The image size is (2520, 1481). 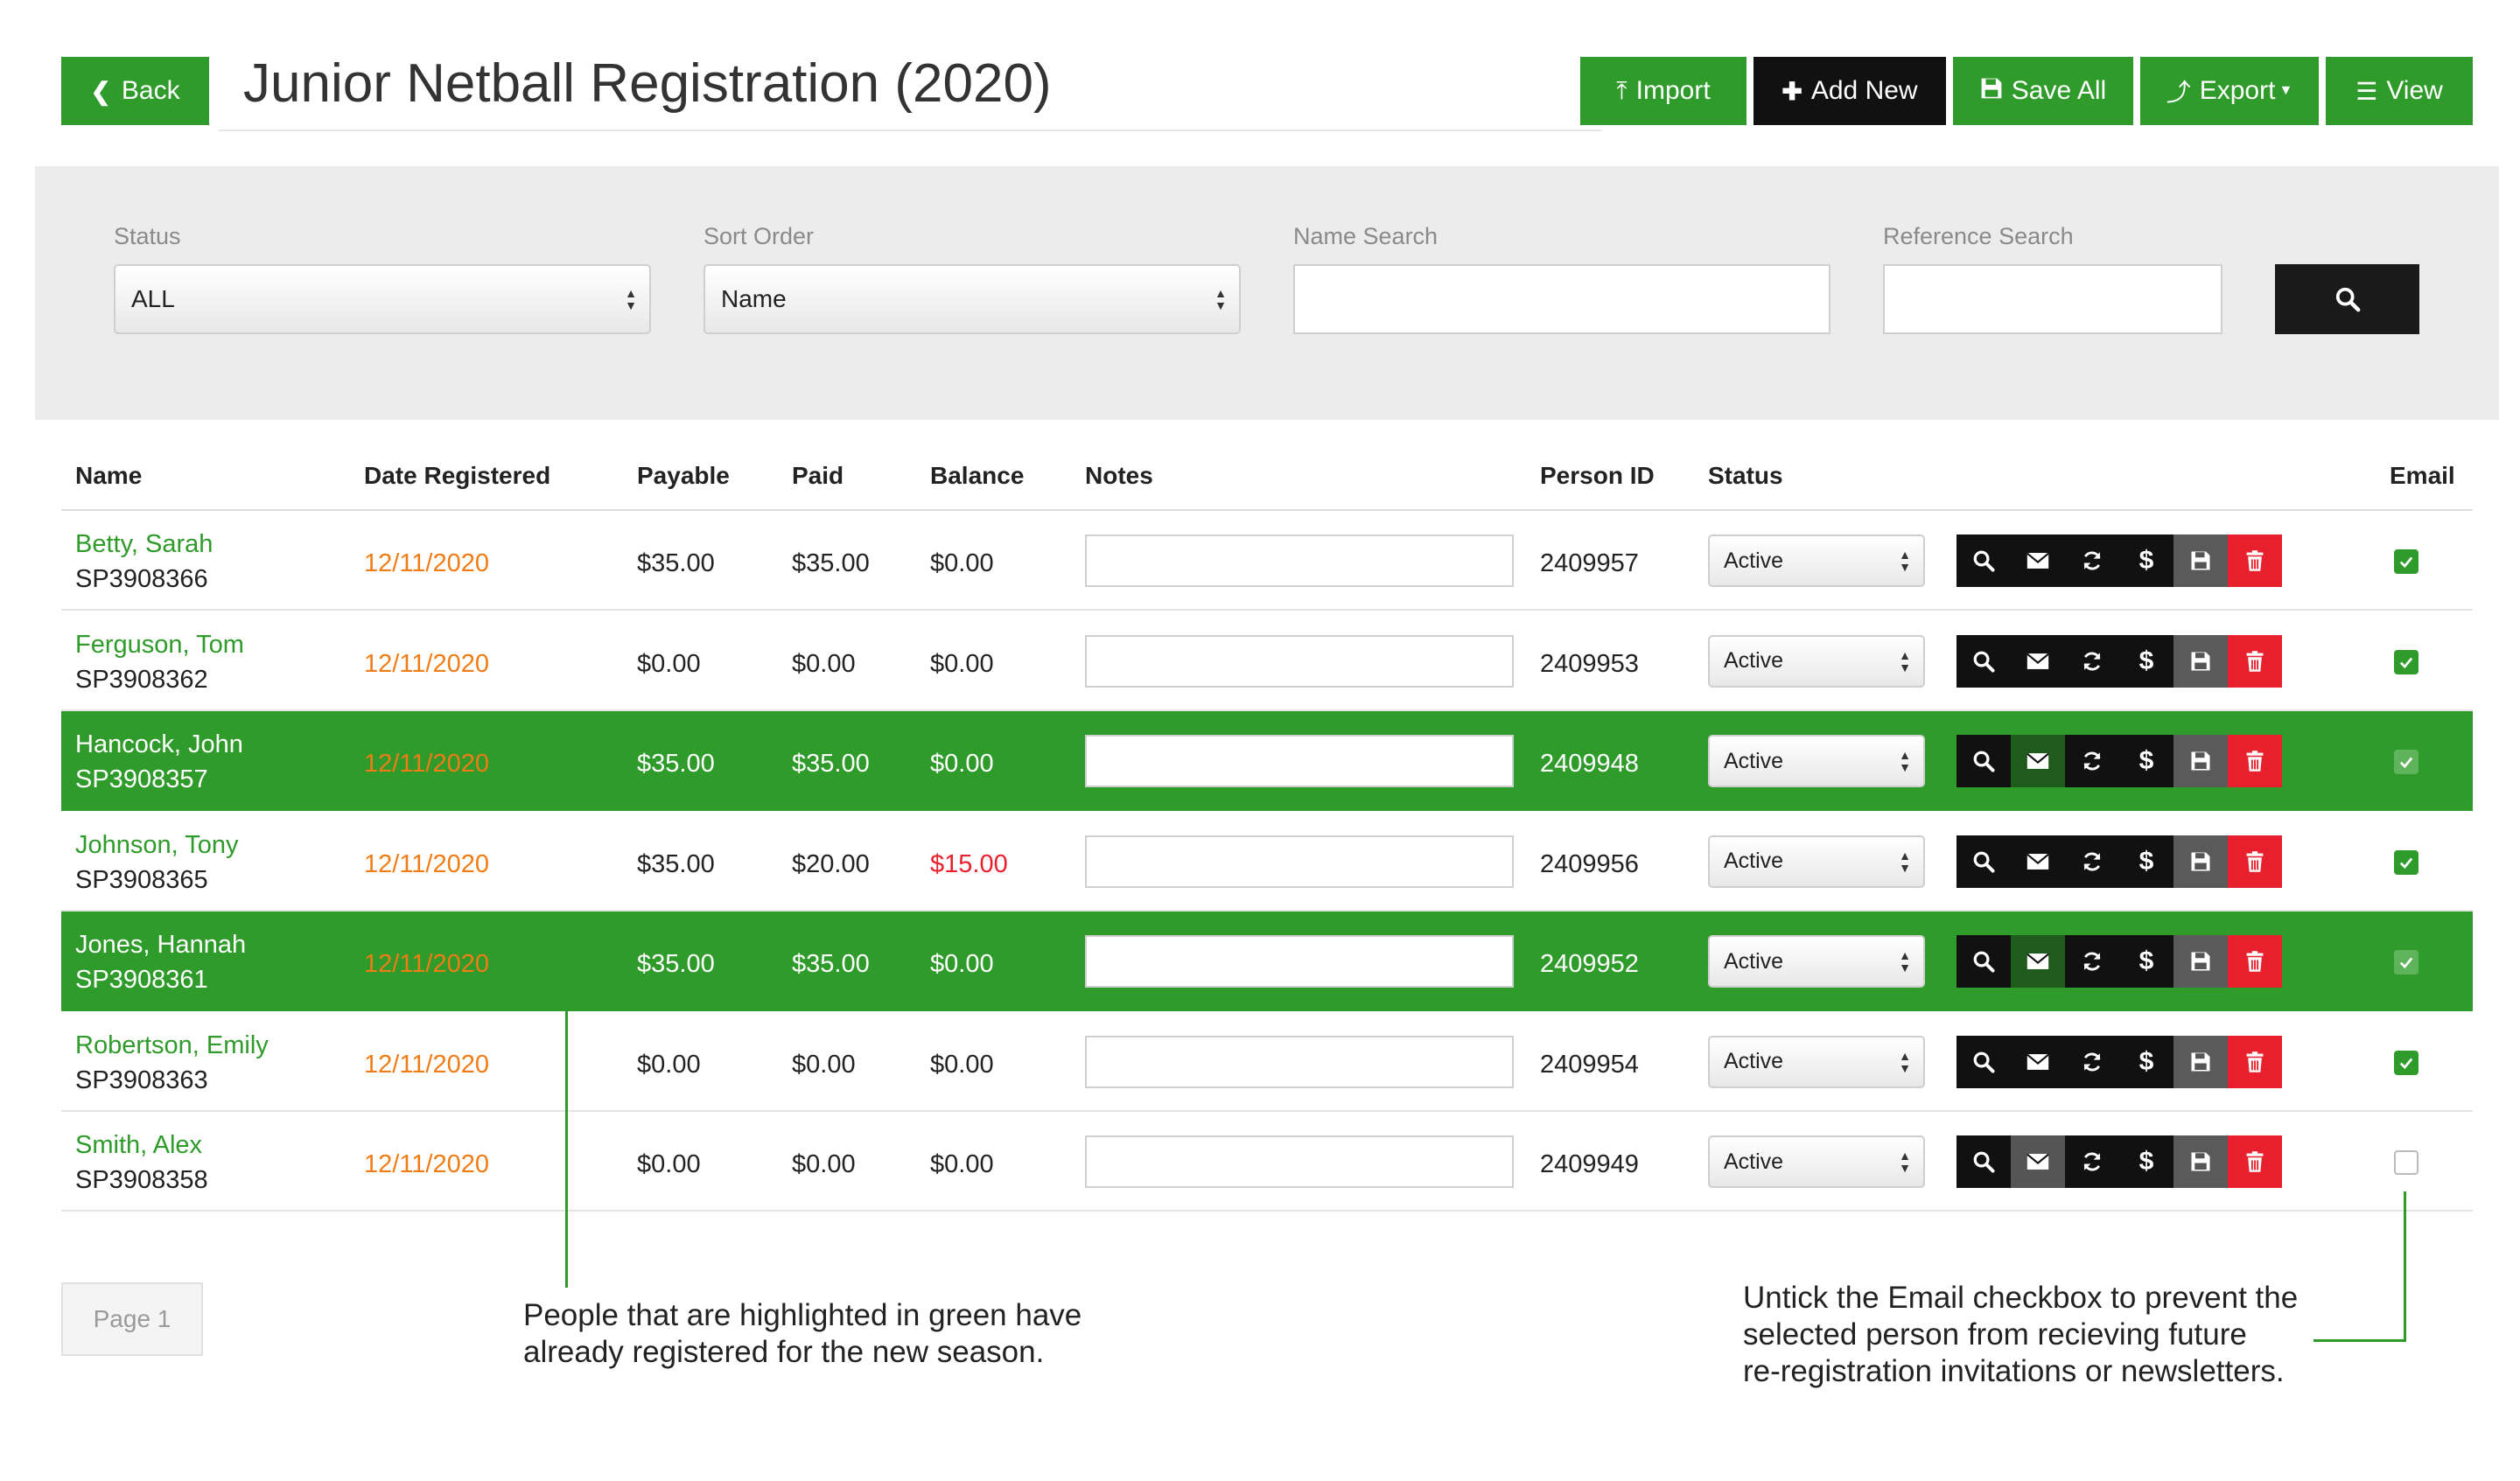 I want to click on col-status: Status, so click(x=1745, y=475).